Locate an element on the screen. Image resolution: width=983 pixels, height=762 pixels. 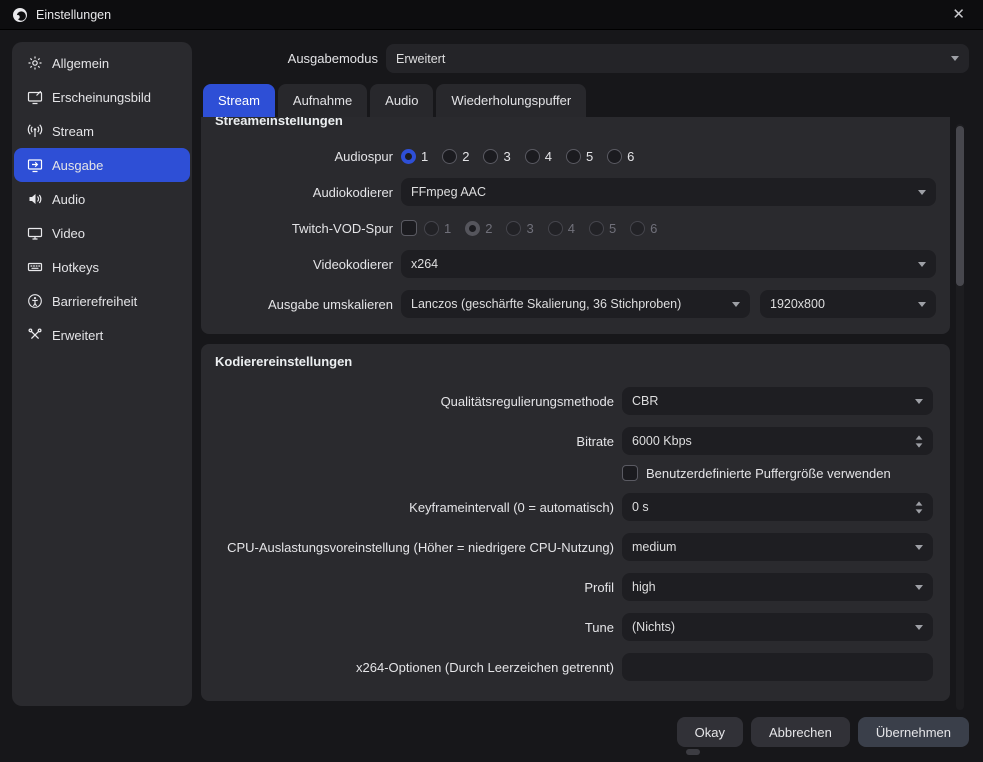
profile-dropdown: high is located at coordinates (777, 587).